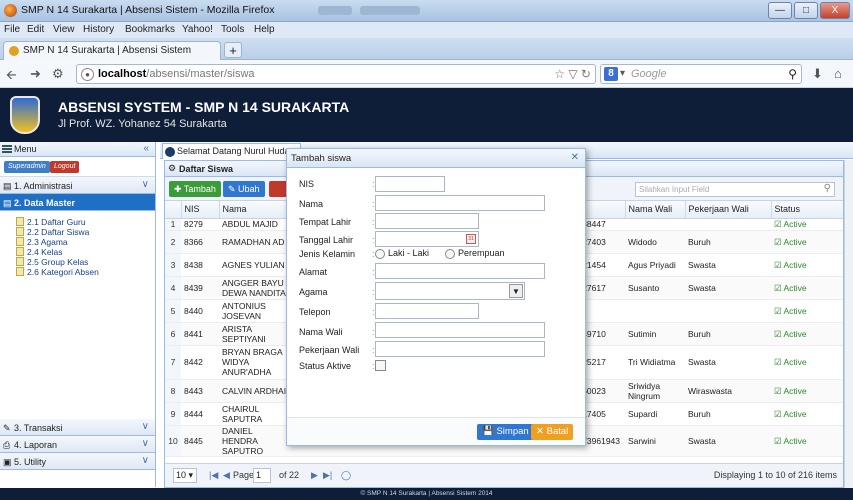 The height and width of the screenshot is (500, 853). I want to click on alamat-input, so click(460, 271).